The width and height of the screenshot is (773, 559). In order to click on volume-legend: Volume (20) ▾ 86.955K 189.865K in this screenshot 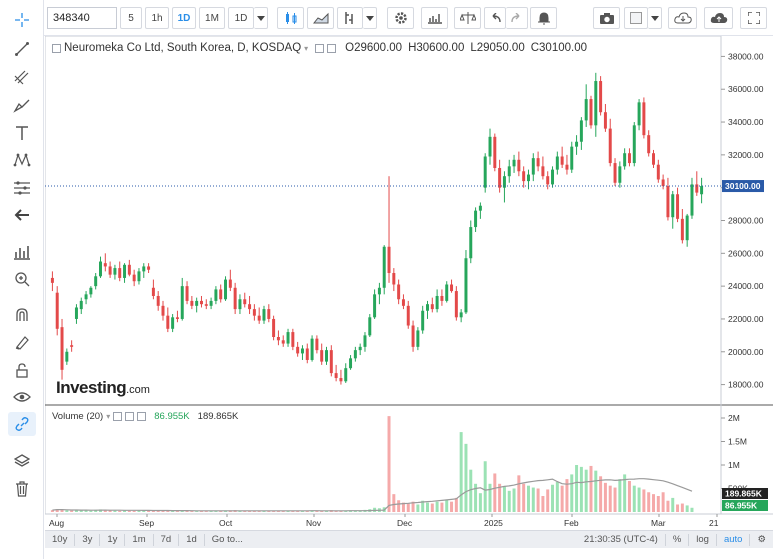, I will do `click(145, 416)`.